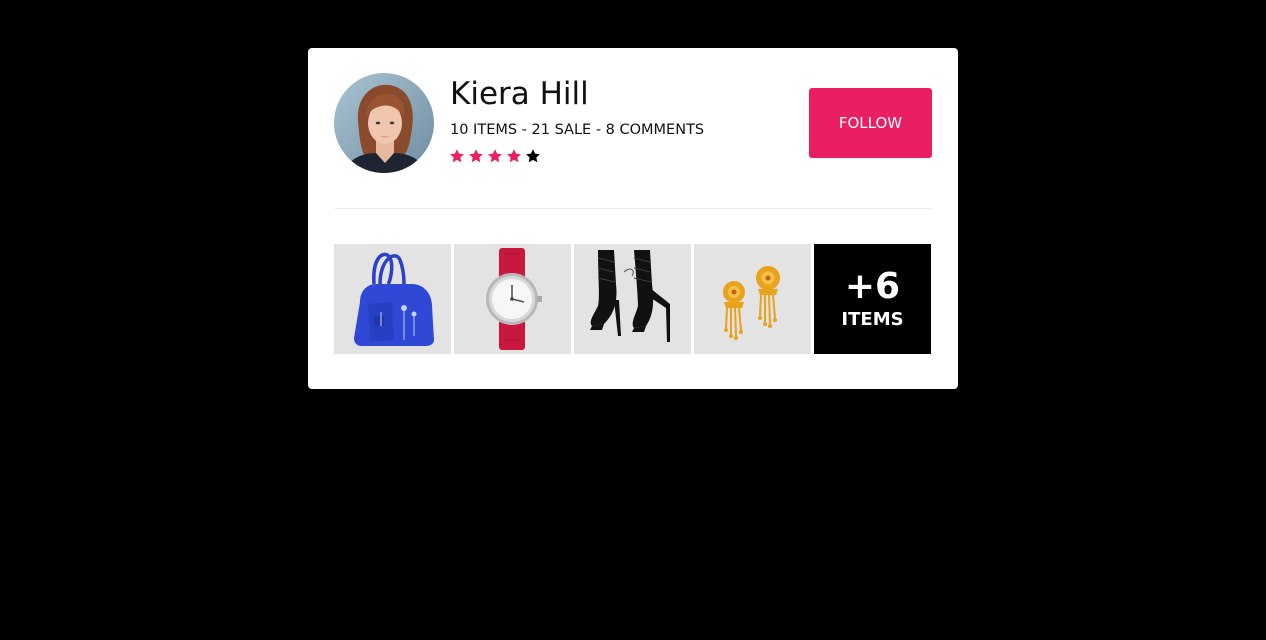 The height and width of the screenshot is (640, 1266). I want to click on more-items-button: +6 ITEMS, so click(872, 299).